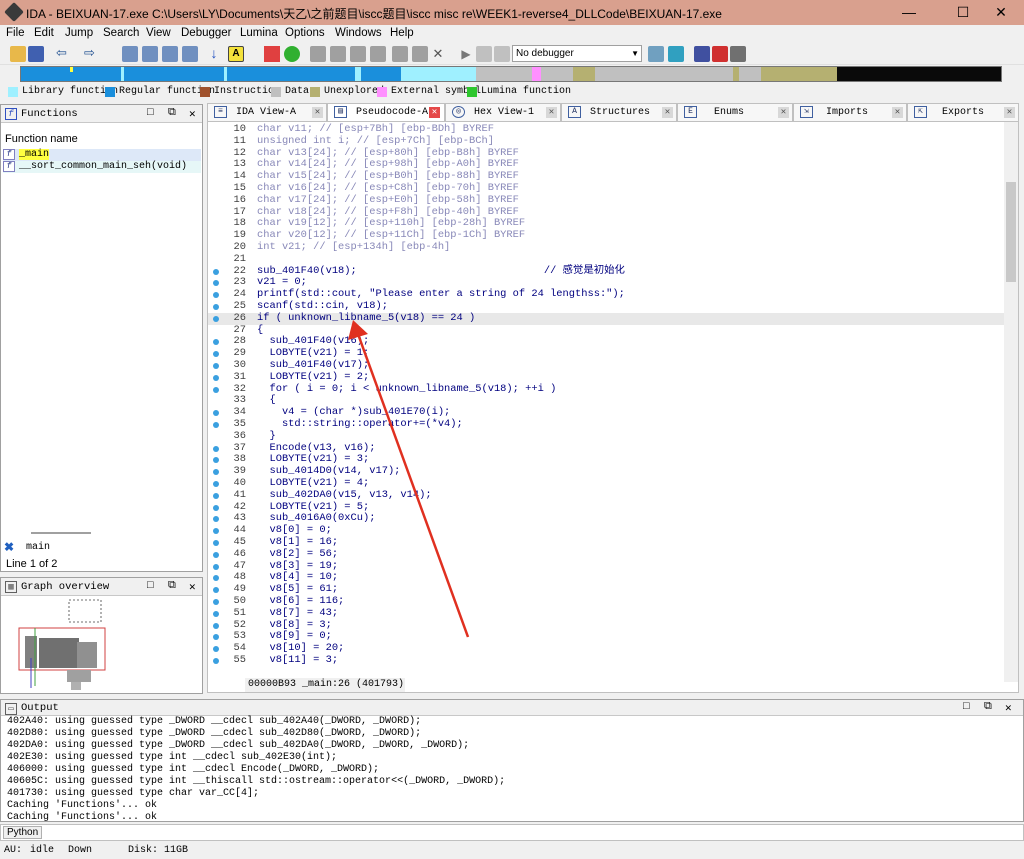  Describe the element at coordinates (239, 140) in the screenshot. I see `line-number: 11` at that location.